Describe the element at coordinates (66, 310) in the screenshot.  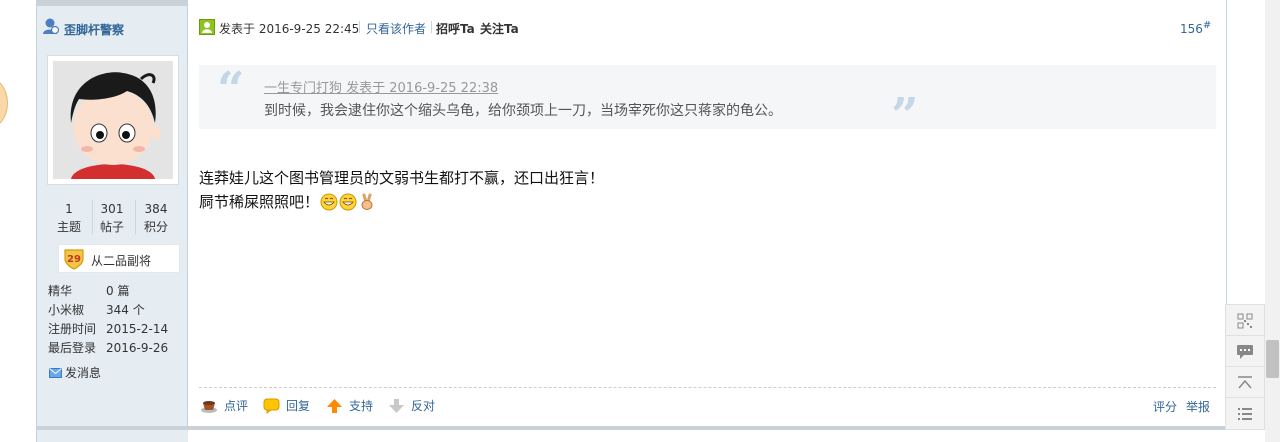
I see `info-key: 小米椒` at that location.